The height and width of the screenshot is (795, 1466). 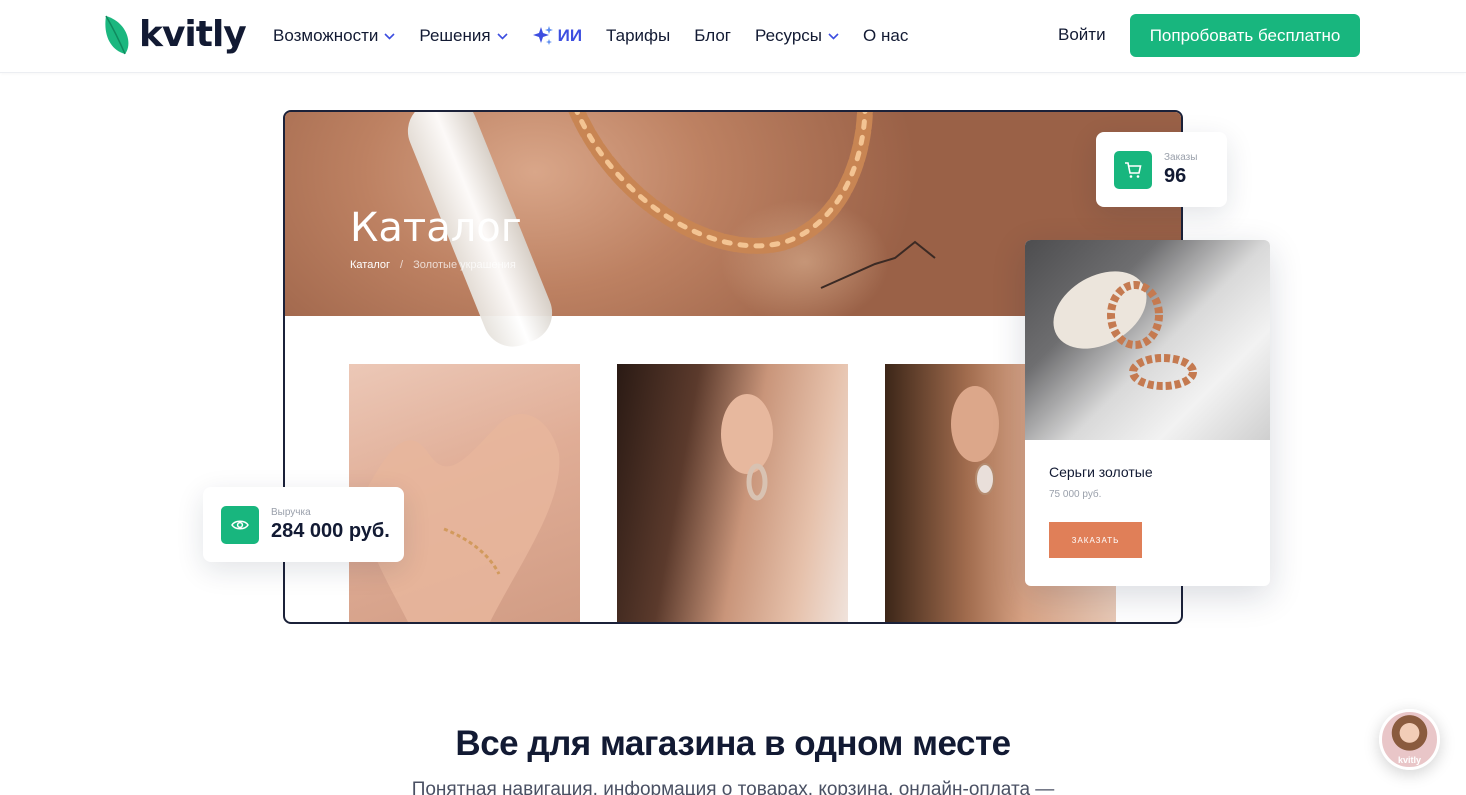 I want to click on menu-item-features: Возможности, so click(x=334, y=36).